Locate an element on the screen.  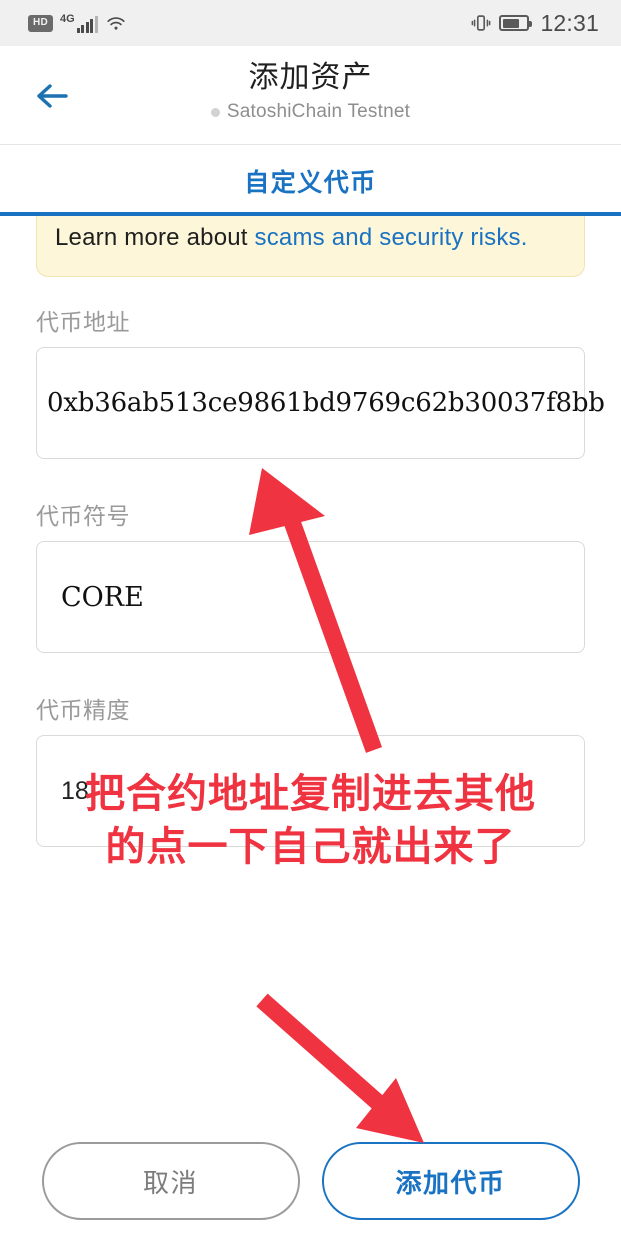
token-symbol-label: 代币符号 is located at coordinates (83, 516).